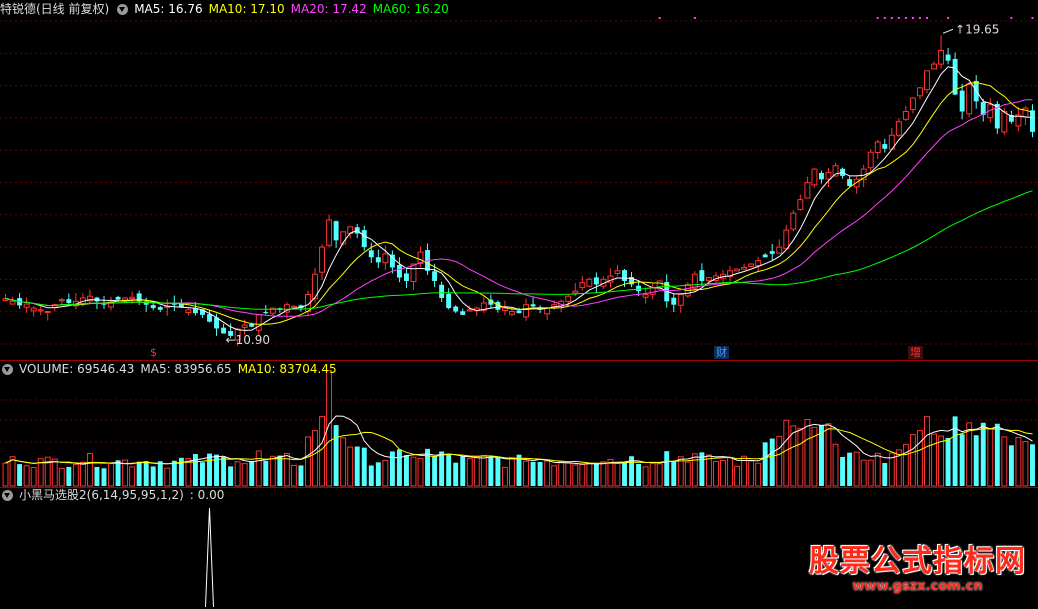  I want to click on volume-panel-toggle-icon, so click(7, 369).